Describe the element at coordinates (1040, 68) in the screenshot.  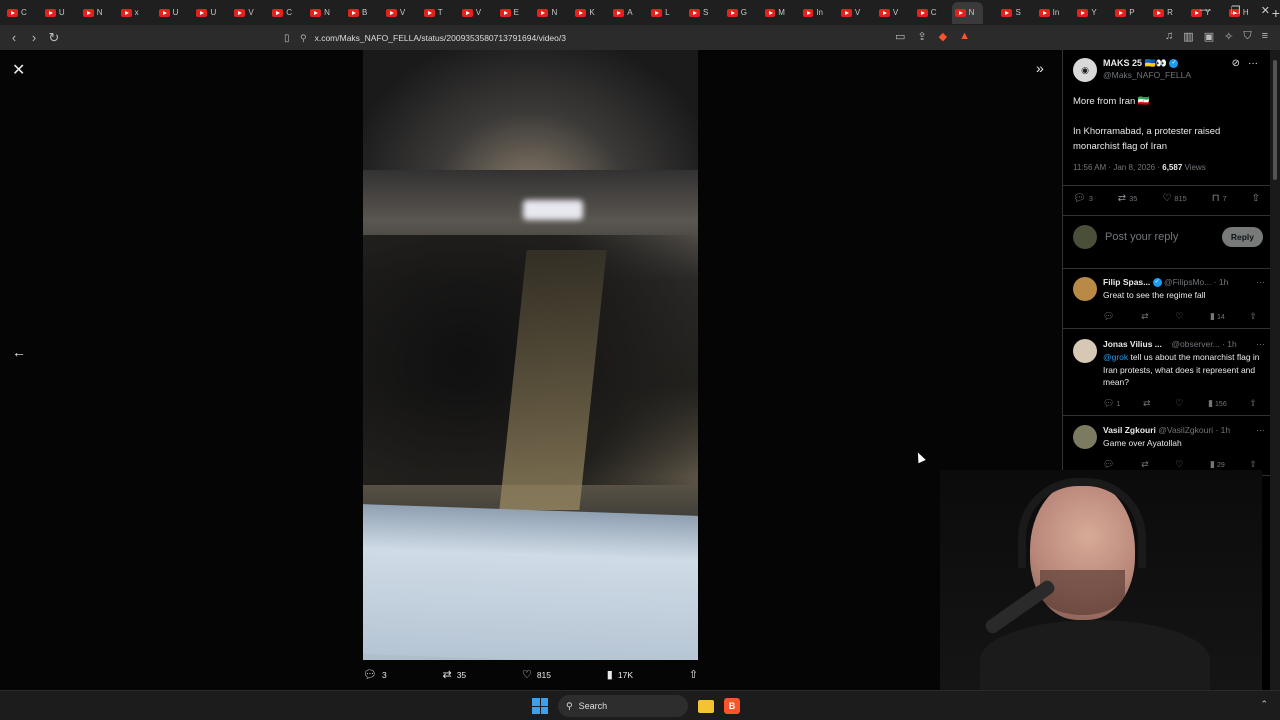
I see `collapse-panel-icon: »` at that location.